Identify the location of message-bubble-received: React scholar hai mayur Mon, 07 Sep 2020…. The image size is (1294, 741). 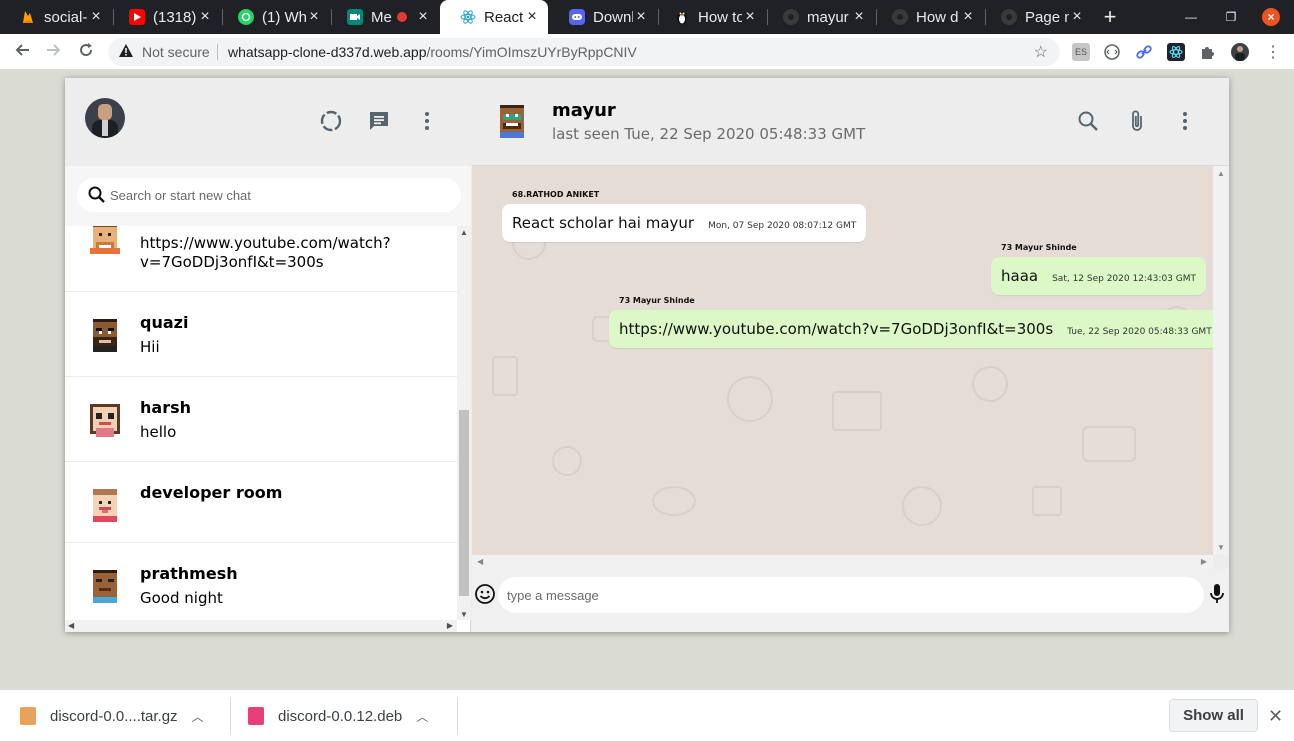
(684, 223).